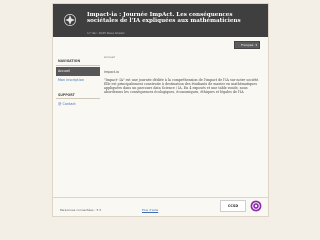 The image size is (320, 240). What do you see at coordinates (78, 104) in the screenshot?
I see `sidebar-item-contact: @ Contact` at bounding box center [78, 104].